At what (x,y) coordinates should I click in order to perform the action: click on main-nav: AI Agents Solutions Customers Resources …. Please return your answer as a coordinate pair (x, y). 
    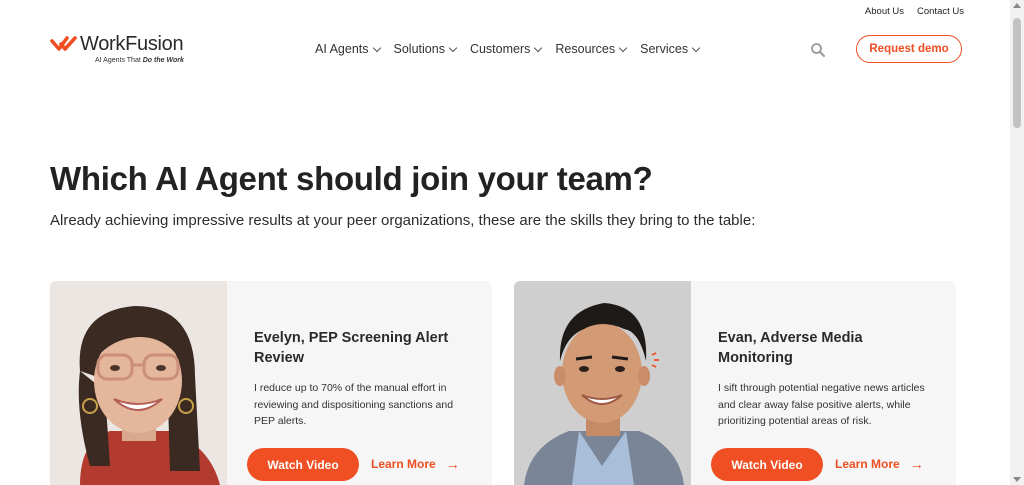
    Looking at the image, I should click on (508, 49).